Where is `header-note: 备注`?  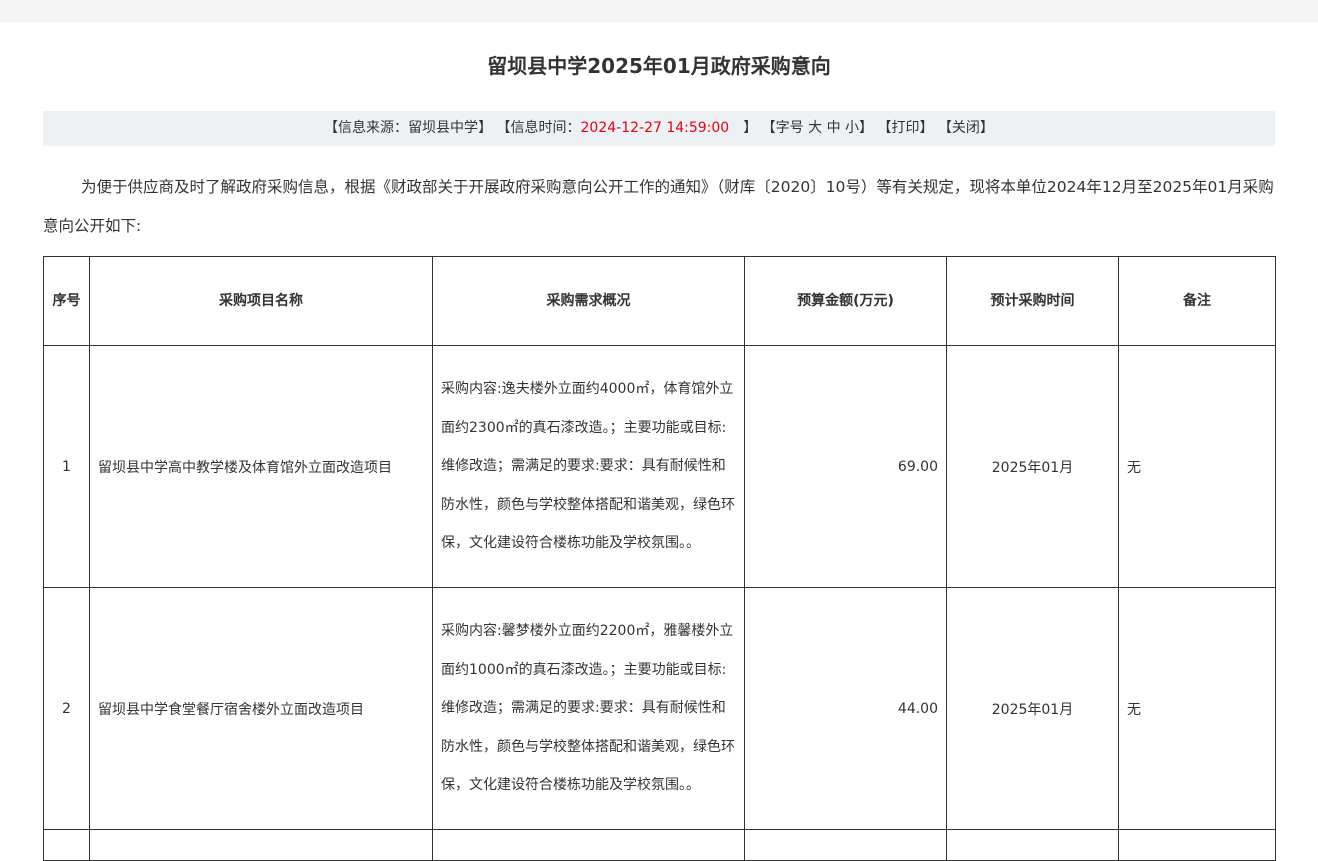
header-note: 备注 is located at coordinates (1197, 301).